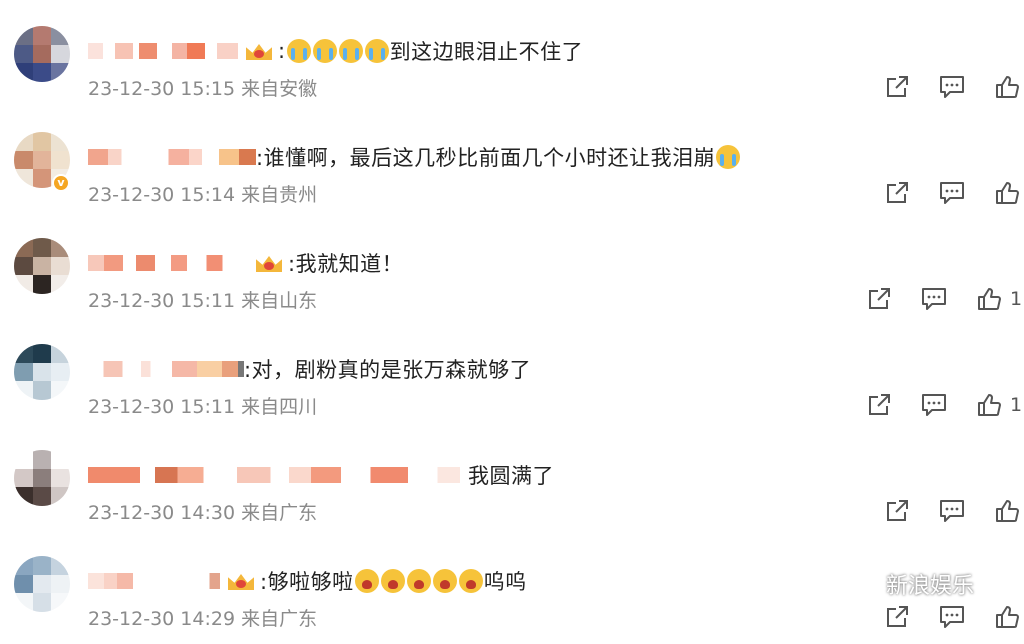 This screenshot has width=1024, height=644. Describe the element at coordinates (203, 301) in the screenshot. I see `comment-meta: 23-12-30 15:11 来自山东` at that location.